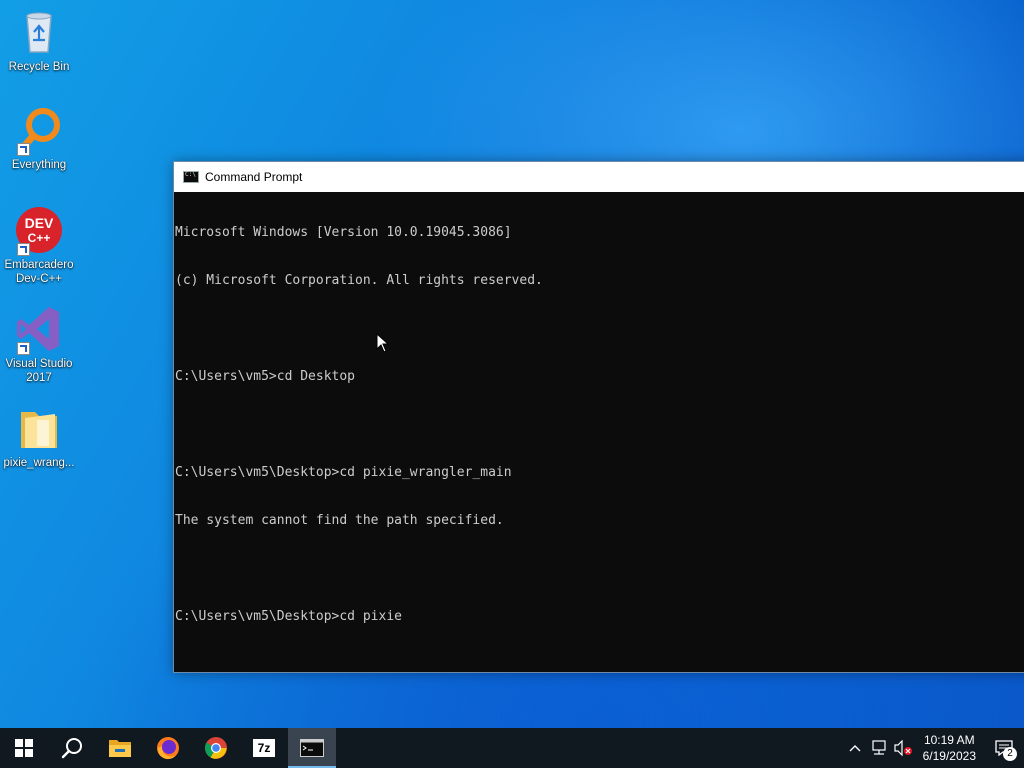 The image size is (1024, 768). I want to click on file-explorer-icon, so click(120, 748).